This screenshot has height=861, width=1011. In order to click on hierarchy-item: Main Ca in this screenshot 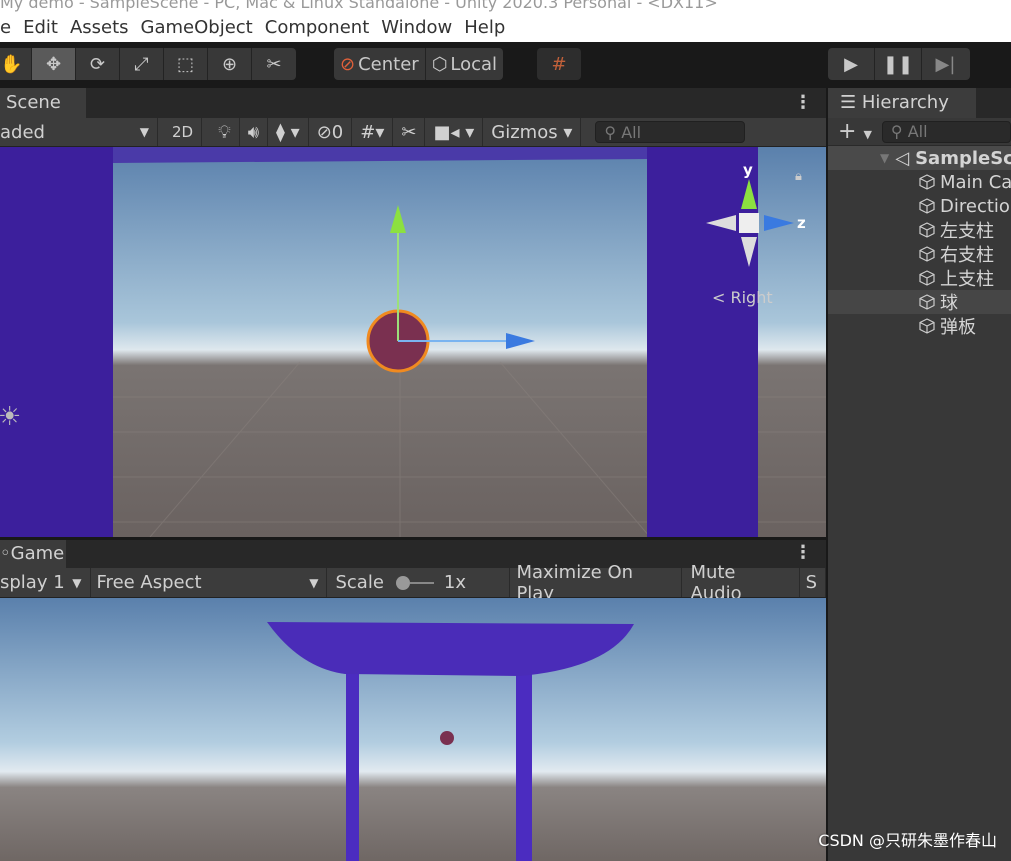, I will do `click(919, 182)`.